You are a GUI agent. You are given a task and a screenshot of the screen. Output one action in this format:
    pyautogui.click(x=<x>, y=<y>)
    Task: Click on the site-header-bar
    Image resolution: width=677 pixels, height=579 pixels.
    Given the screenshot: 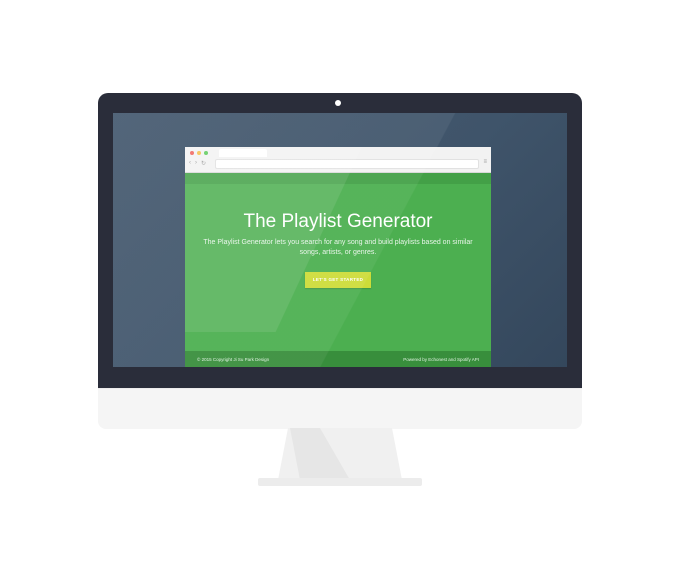 What is the action you would take?
    pyautogui.click(x=338, y=178)
    